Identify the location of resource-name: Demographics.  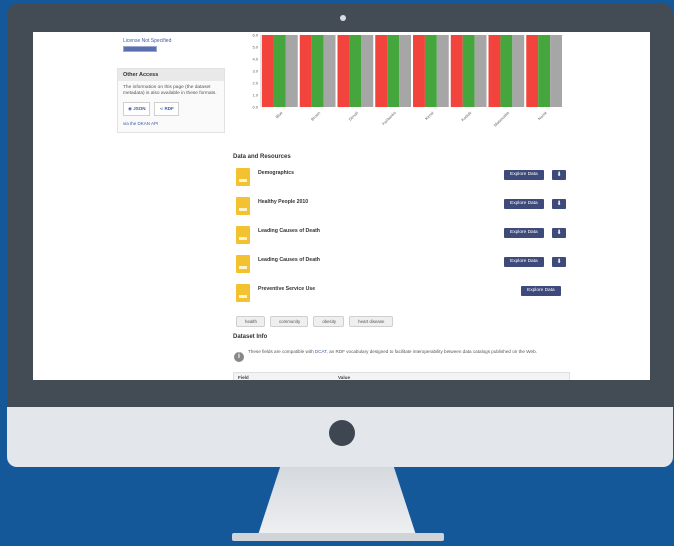
(276, 173).